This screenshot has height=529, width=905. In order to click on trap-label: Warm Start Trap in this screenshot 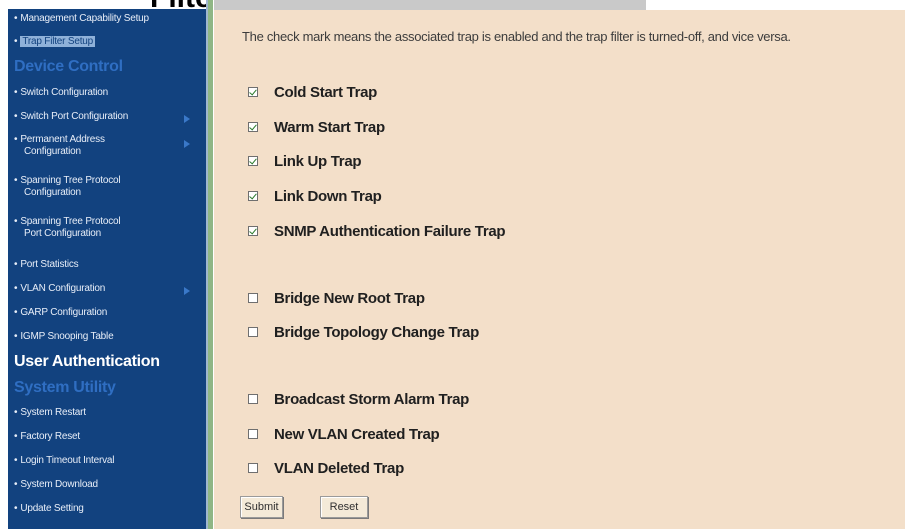, I will do `click(329, 127)`.